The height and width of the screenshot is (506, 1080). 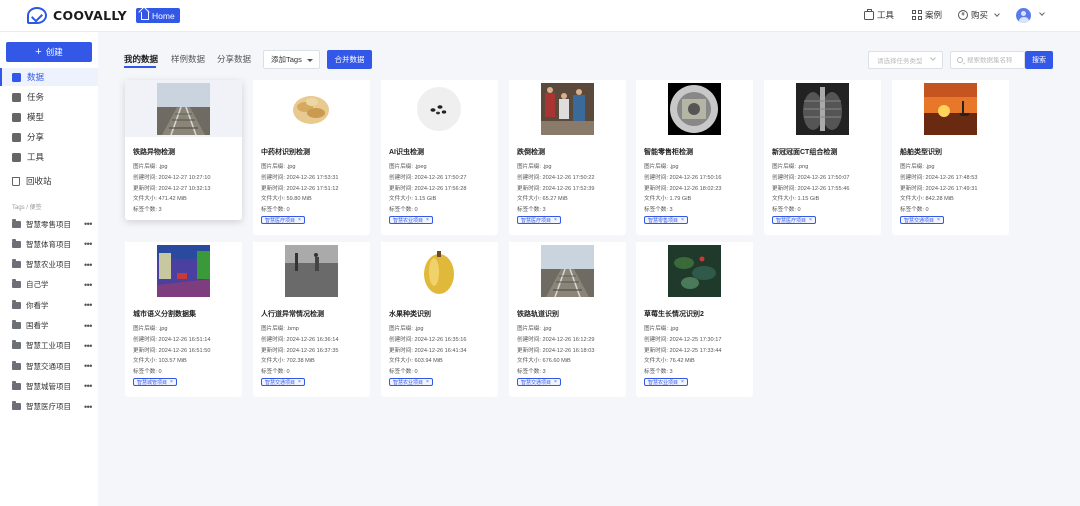 I want to click on card-size-line: 文件大小: 842.28 MiB, so click(x=927, y=198).